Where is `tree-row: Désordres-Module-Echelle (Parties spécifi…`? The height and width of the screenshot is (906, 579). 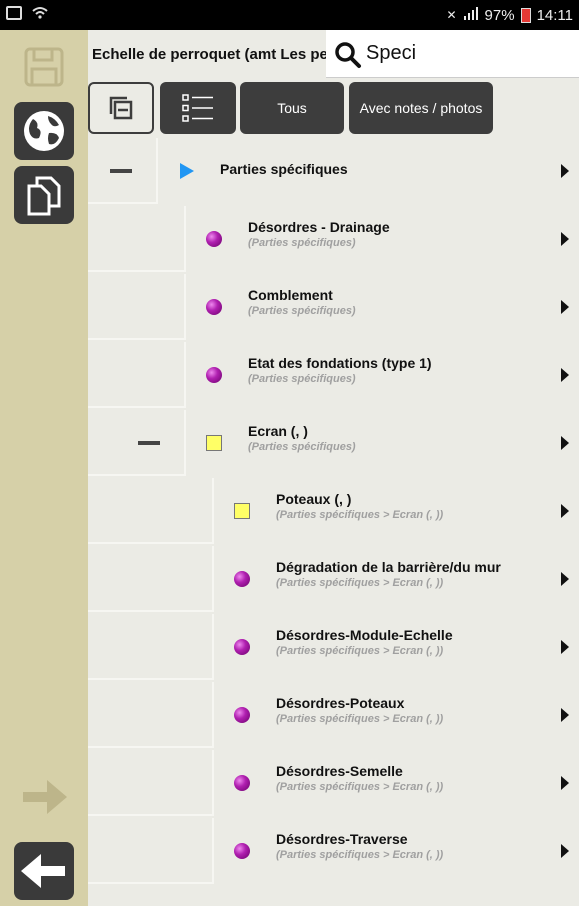
tree-row: Désordres-Module-Echelle (Parties spécifi… is located at coordinates (333, 647).